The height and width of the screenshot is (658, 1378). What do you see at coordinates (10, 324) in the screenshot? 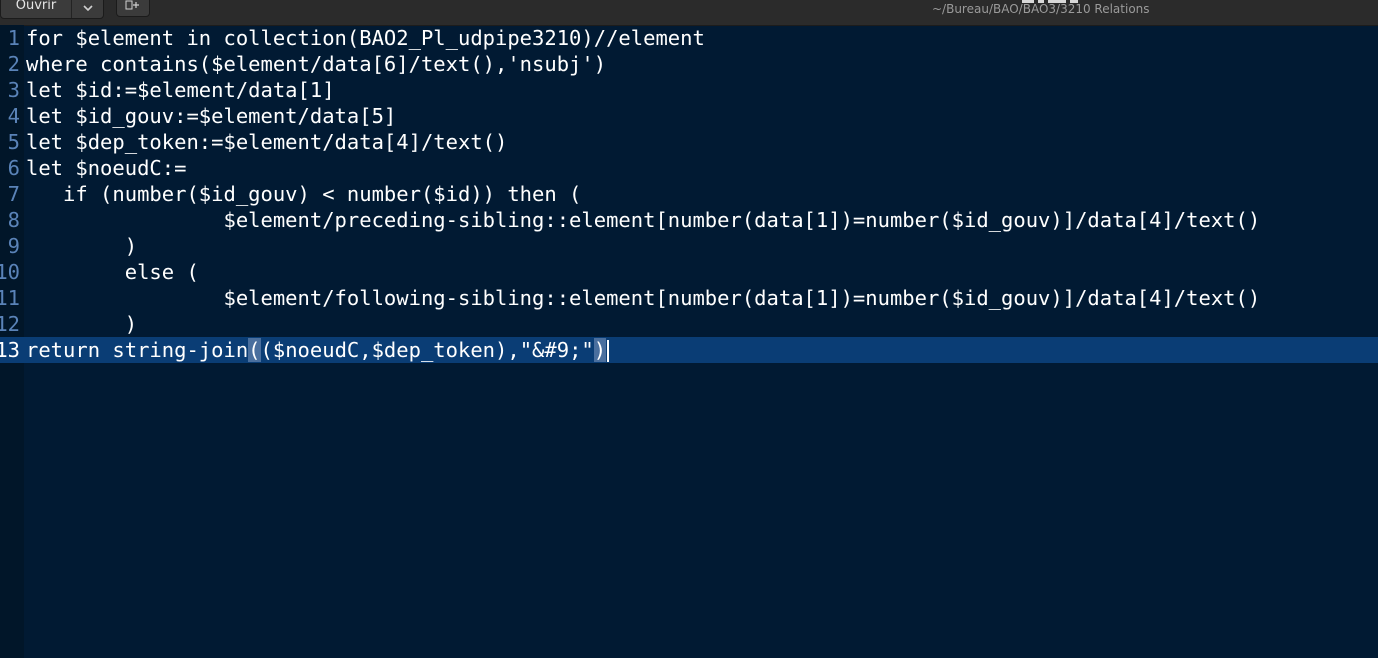
I see `line-number: 12` at bounding box center [10, 324].